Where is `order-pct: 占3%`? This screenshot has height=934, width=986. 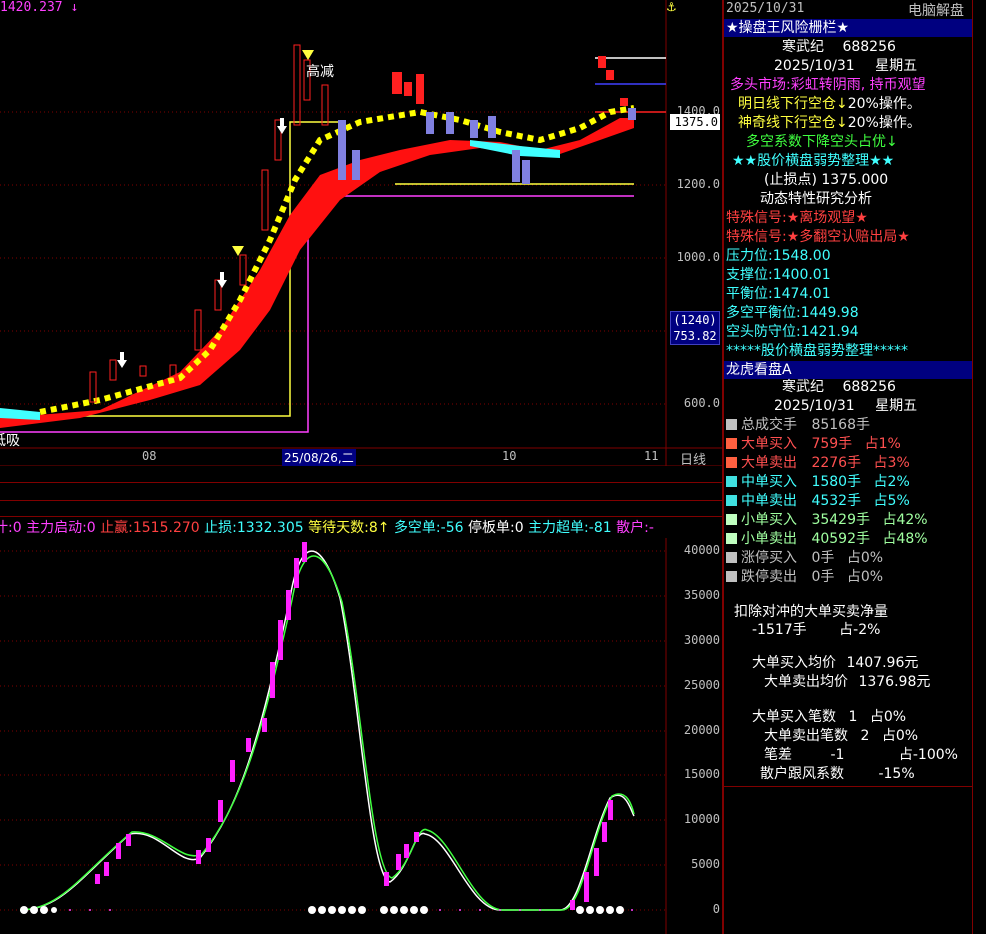
order-pct: 占3% is located at coordinates (891, 463).